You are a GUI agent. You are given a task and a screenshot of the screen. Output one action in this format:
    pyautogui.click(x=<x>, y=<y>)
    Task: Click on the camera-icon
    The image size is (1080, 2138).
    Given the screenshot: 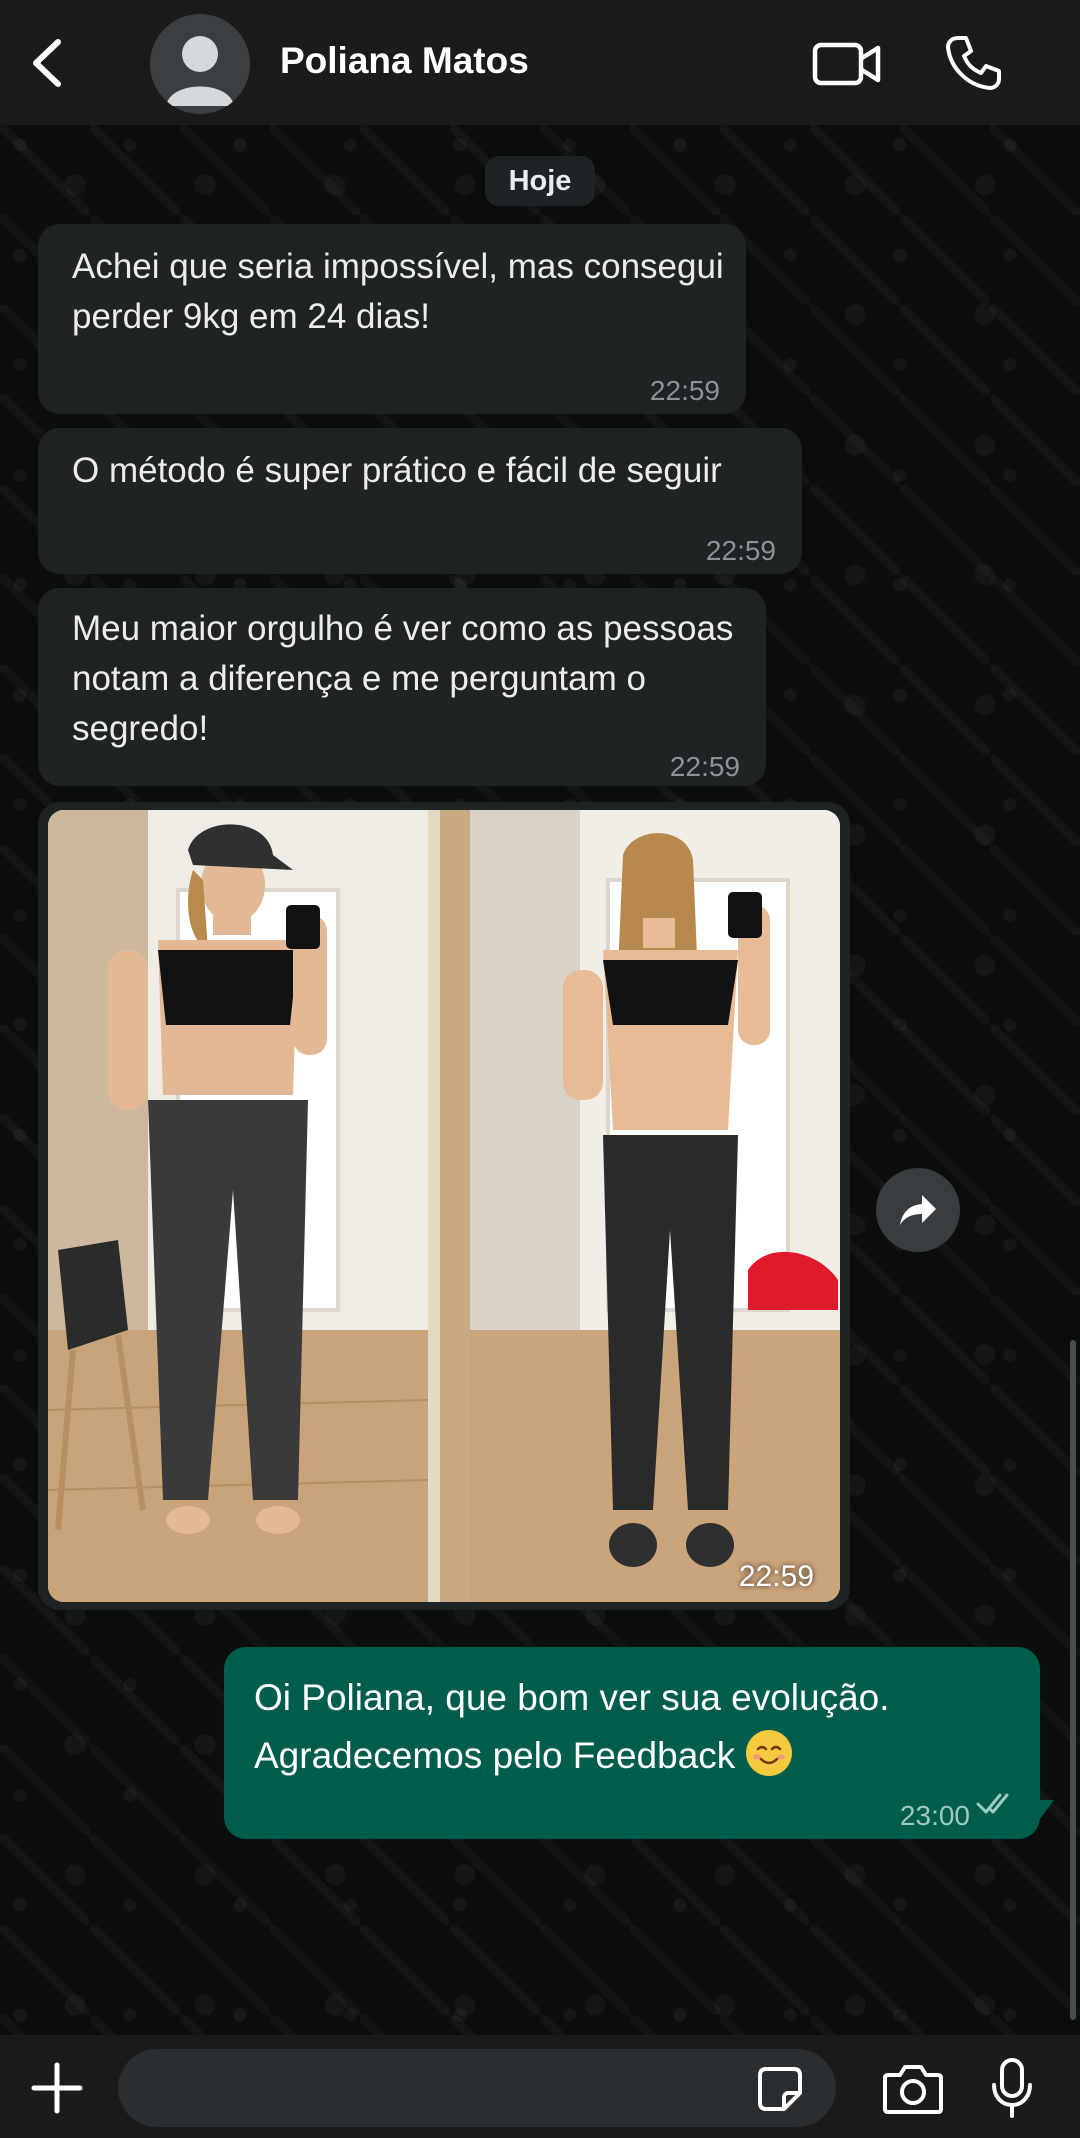 What is the action you would take?
    pyautogui.click(x=913, y=2089)
    